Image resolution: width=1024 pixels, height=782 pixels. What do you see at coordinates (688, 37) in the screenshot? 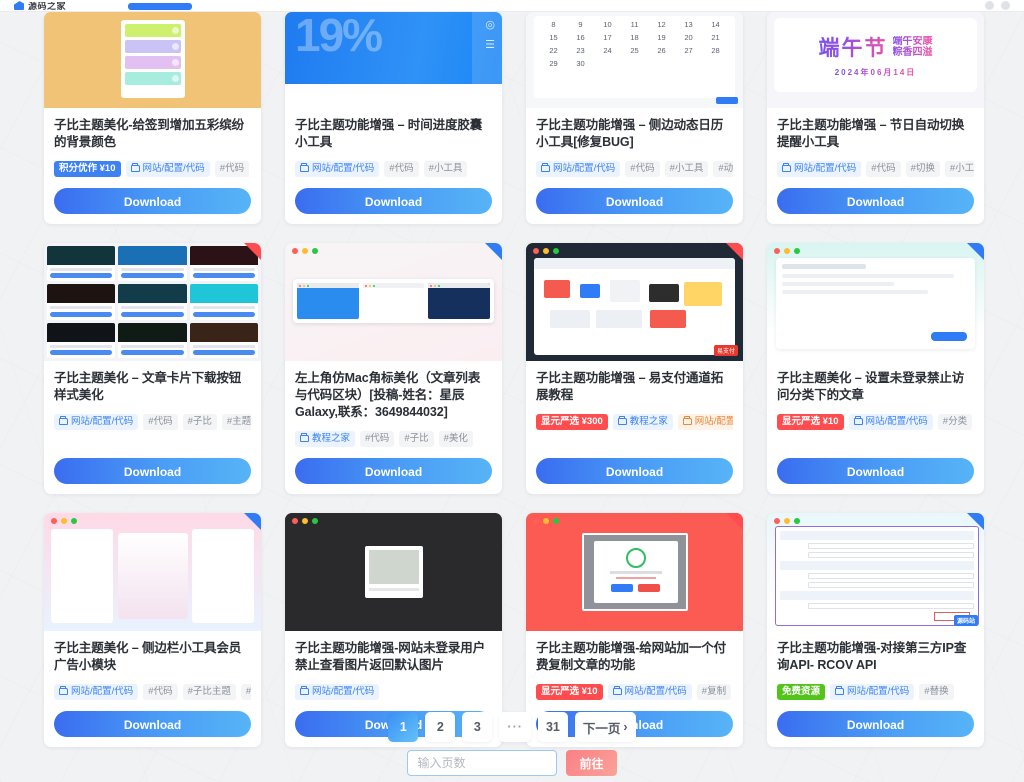
I see `calendar-day: 20` at bounding box center [688, 37].